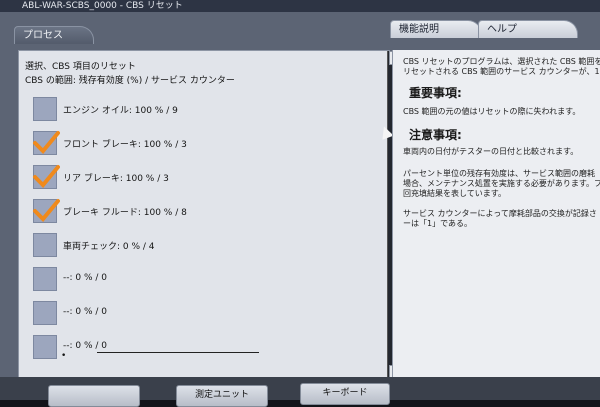 The width and height of the screenshot is (600, 407). I want to click on item-label: エンジン オイル: 100 % / 9, so click(120, 111).